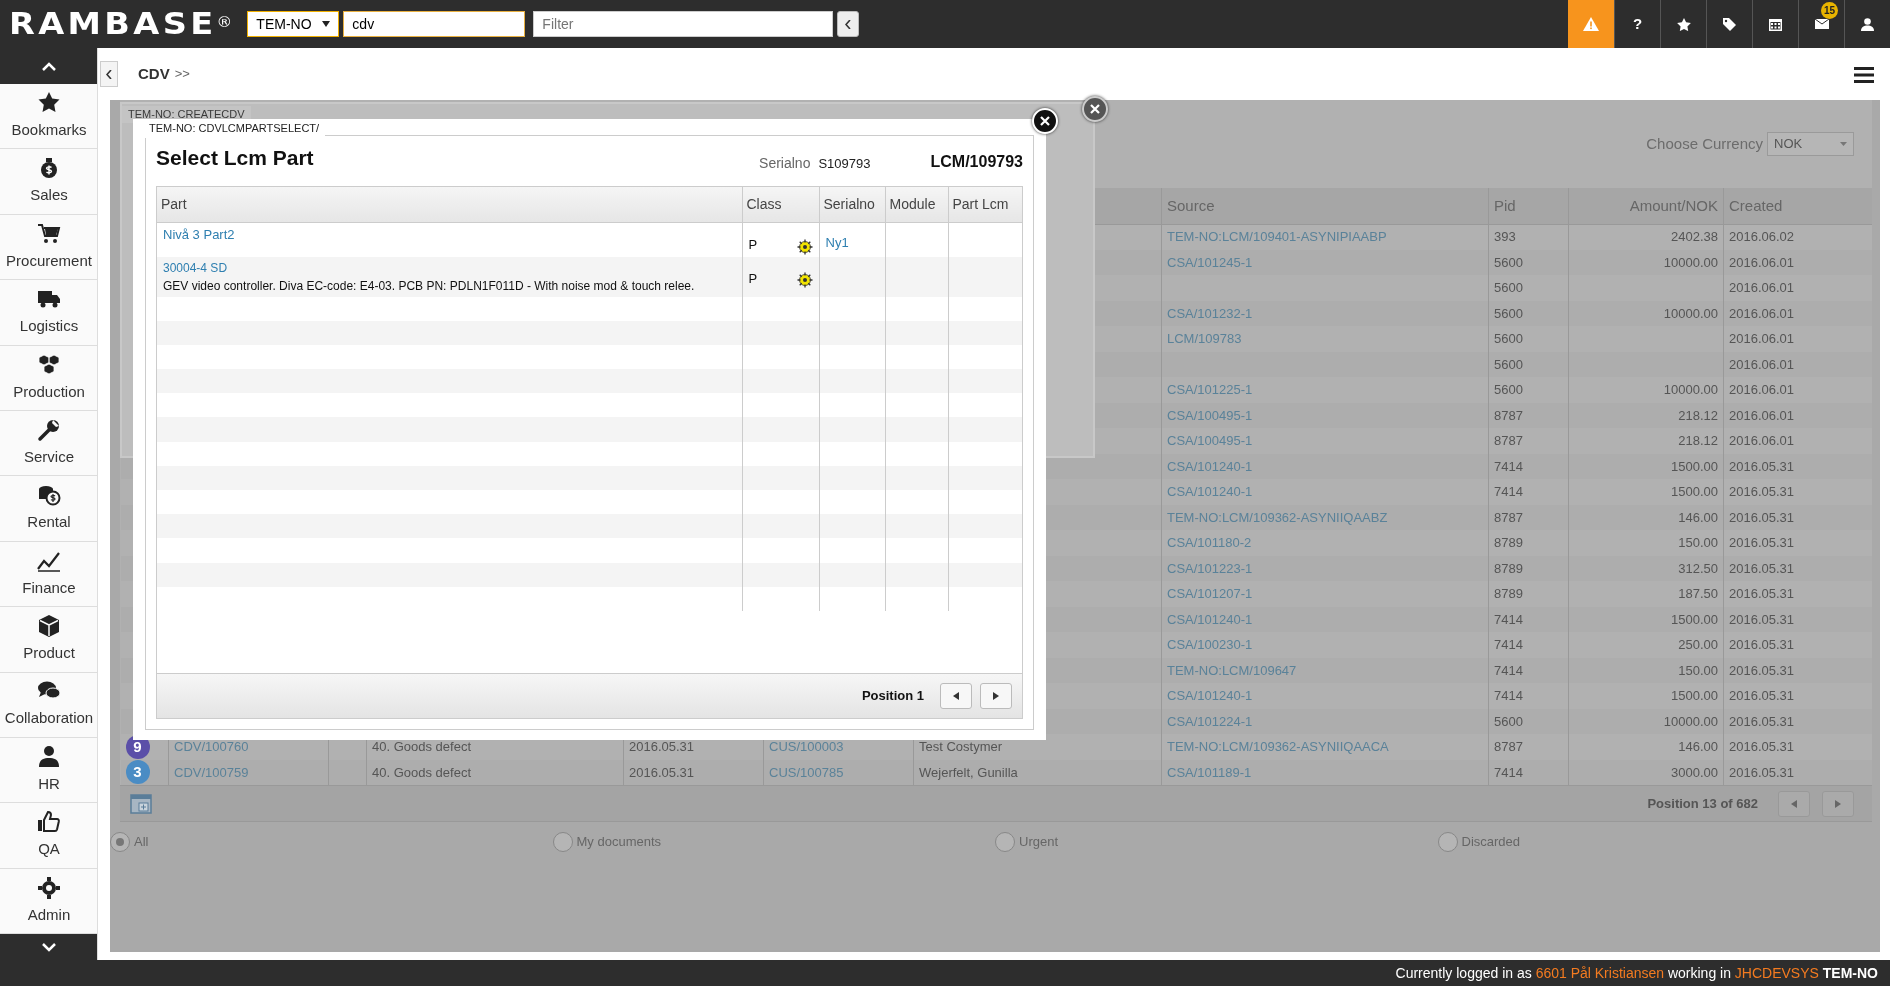 The image size is (1890, 986). What do you see at coordinates (1209, 542) in the screenshot?
I see `source-link: CSA/101180-2` at bounding box center [1209, 542].